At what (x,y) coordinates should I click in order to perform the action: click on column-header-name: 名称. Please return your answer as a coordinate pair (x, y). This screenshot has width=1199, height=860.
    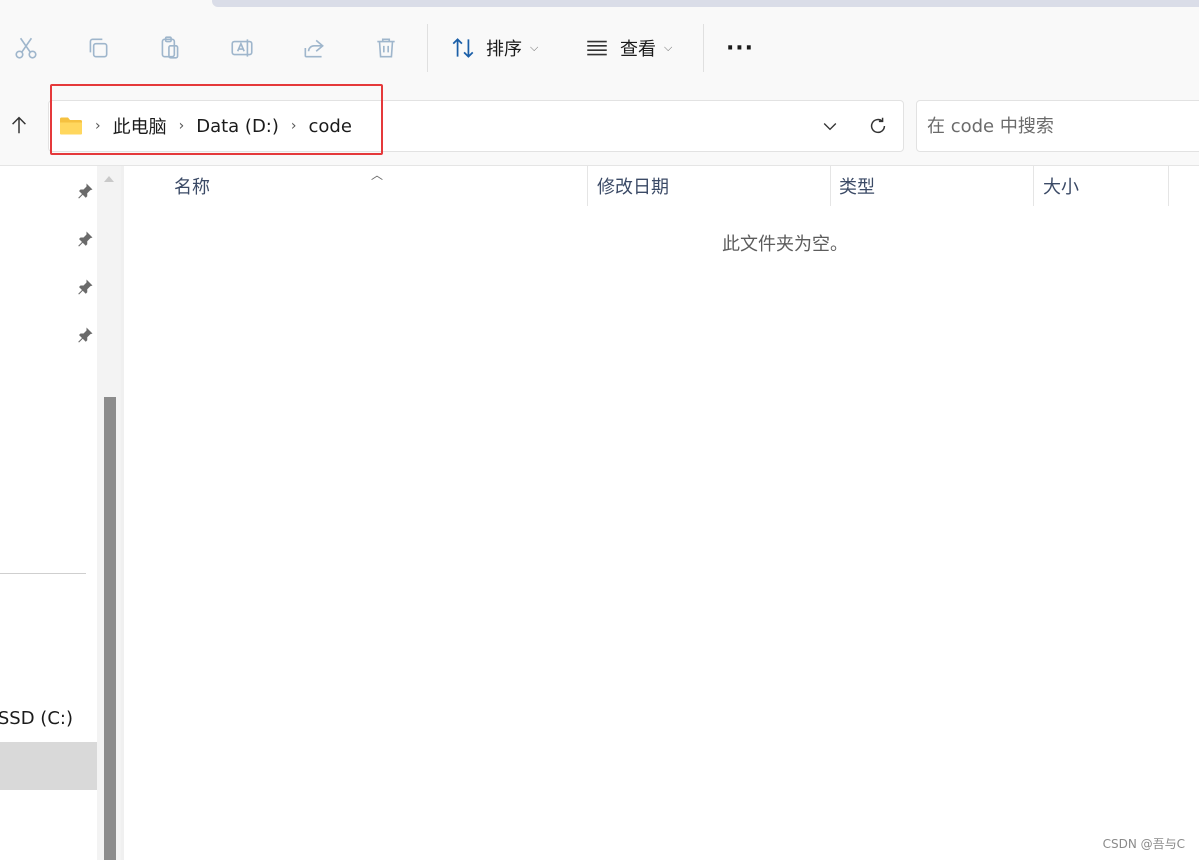
    Looking at the image, I should click on (192, 186).